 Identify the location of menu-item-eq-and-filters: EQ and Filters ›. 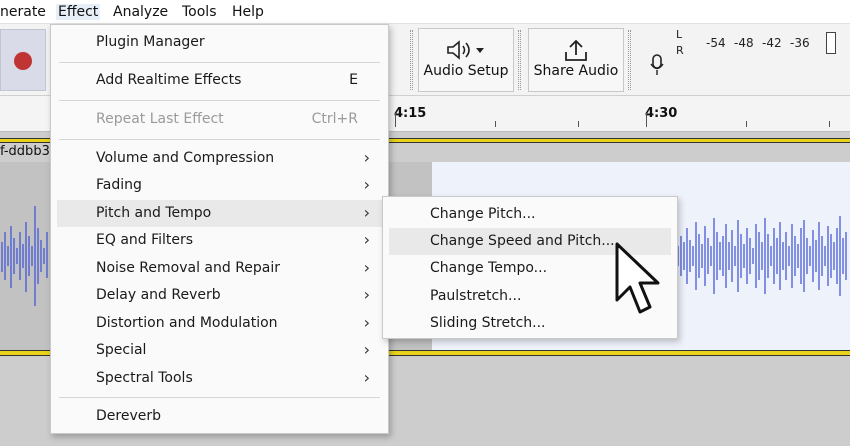
(219, 240).